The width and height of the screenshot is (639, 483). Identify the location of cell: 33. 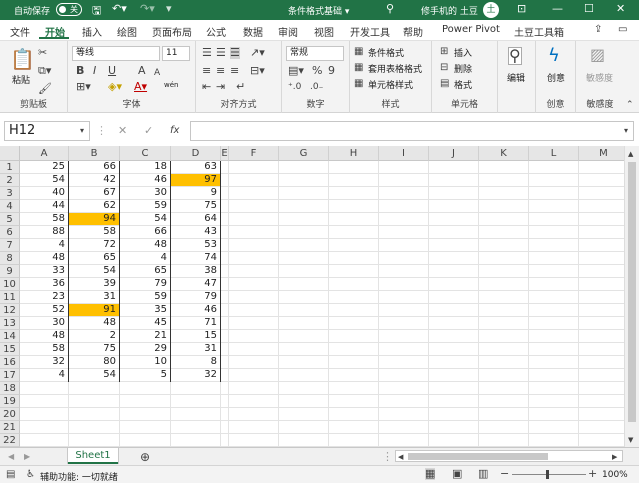
(44, 271).